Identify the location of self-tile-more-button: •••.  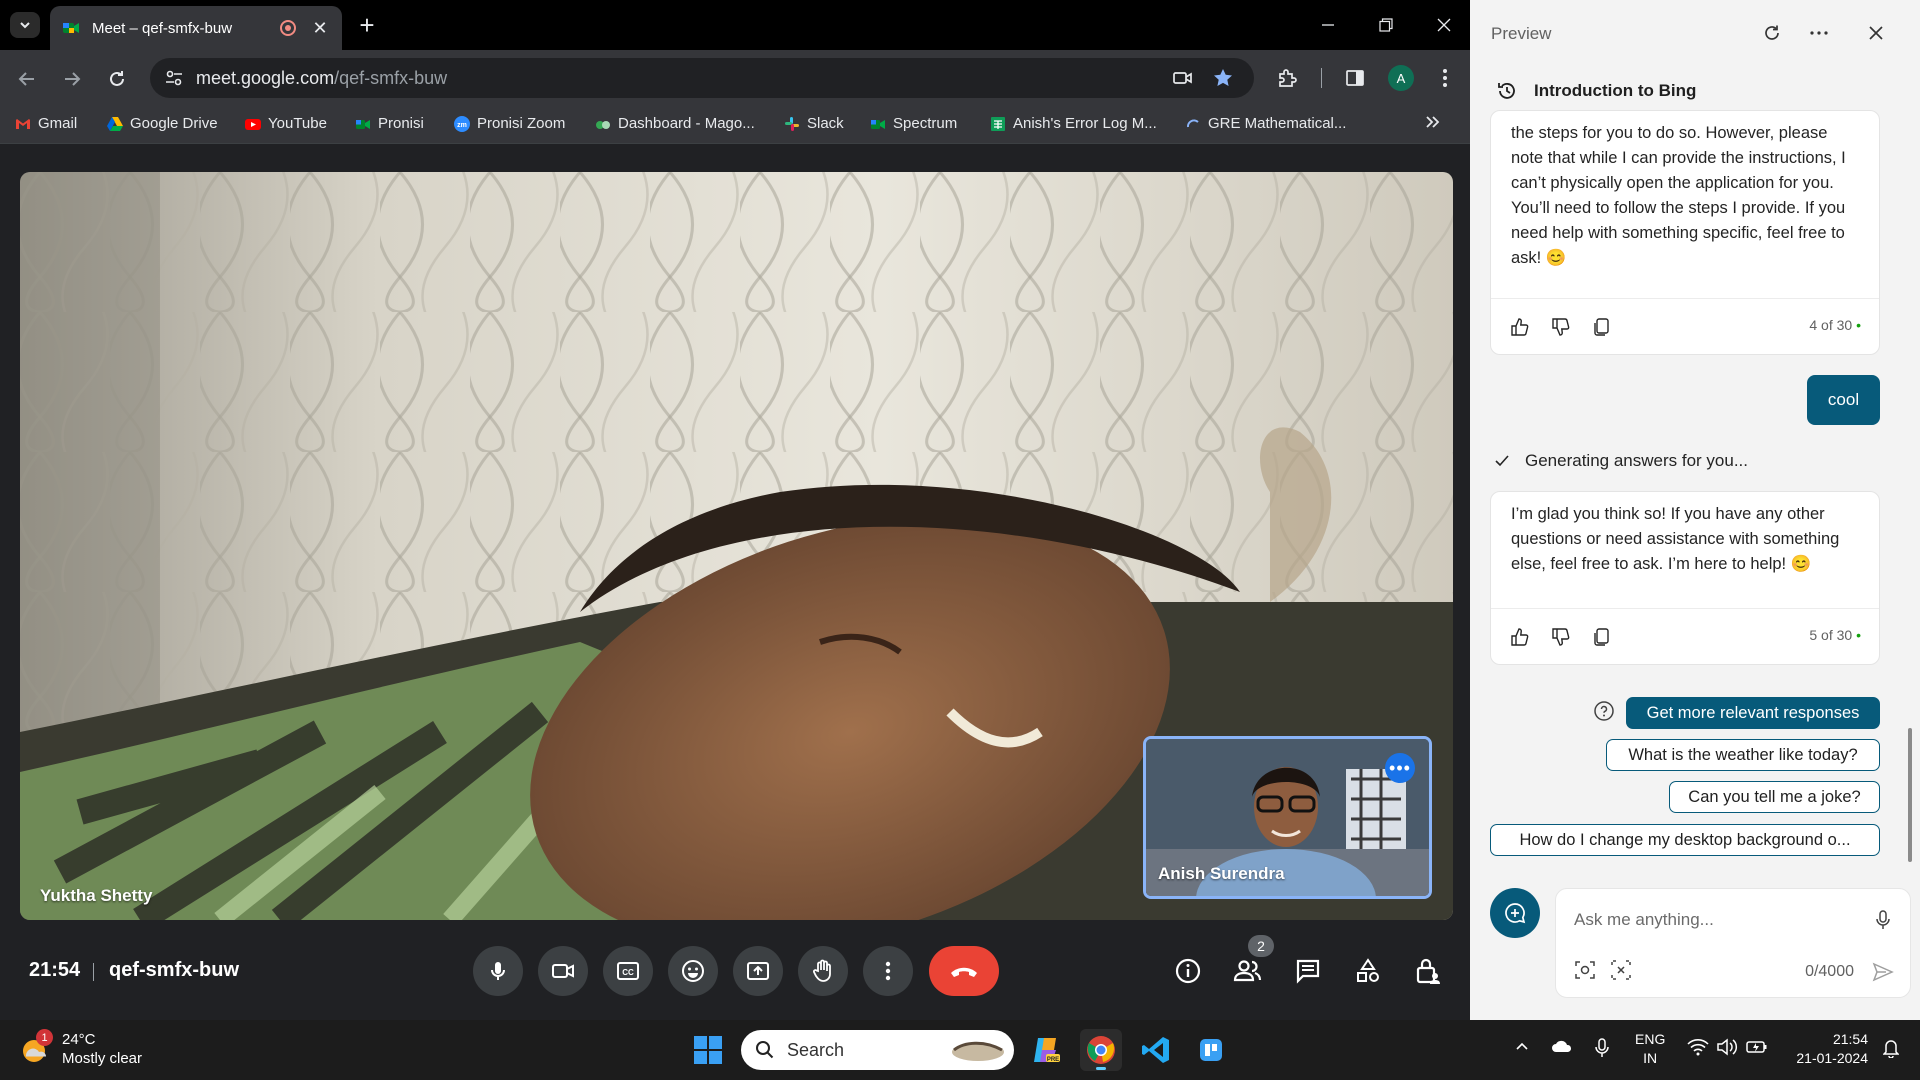
(1400, 768).